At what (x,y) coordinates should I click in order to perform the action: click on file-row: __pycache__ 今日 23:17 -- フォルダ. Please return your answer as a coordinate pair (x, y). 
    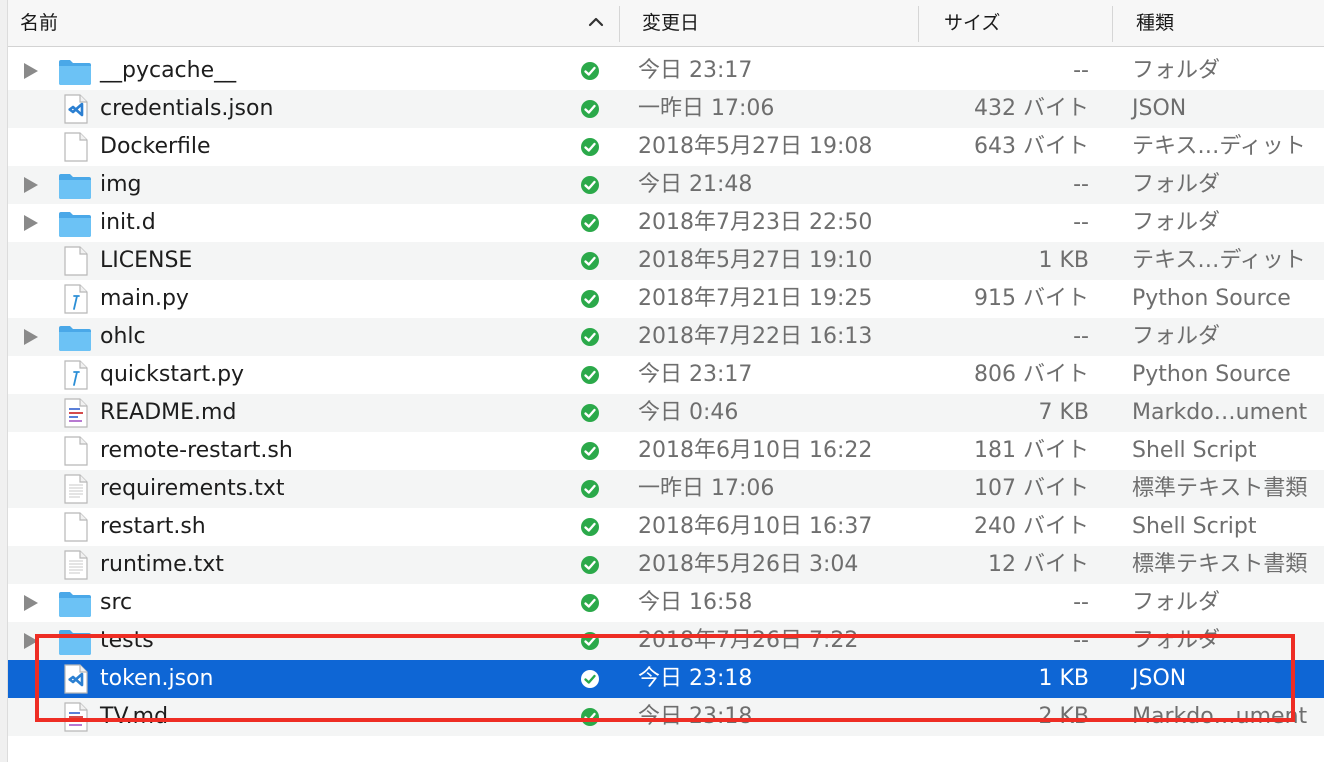
    Looking at the image, I should click on (666, 71).